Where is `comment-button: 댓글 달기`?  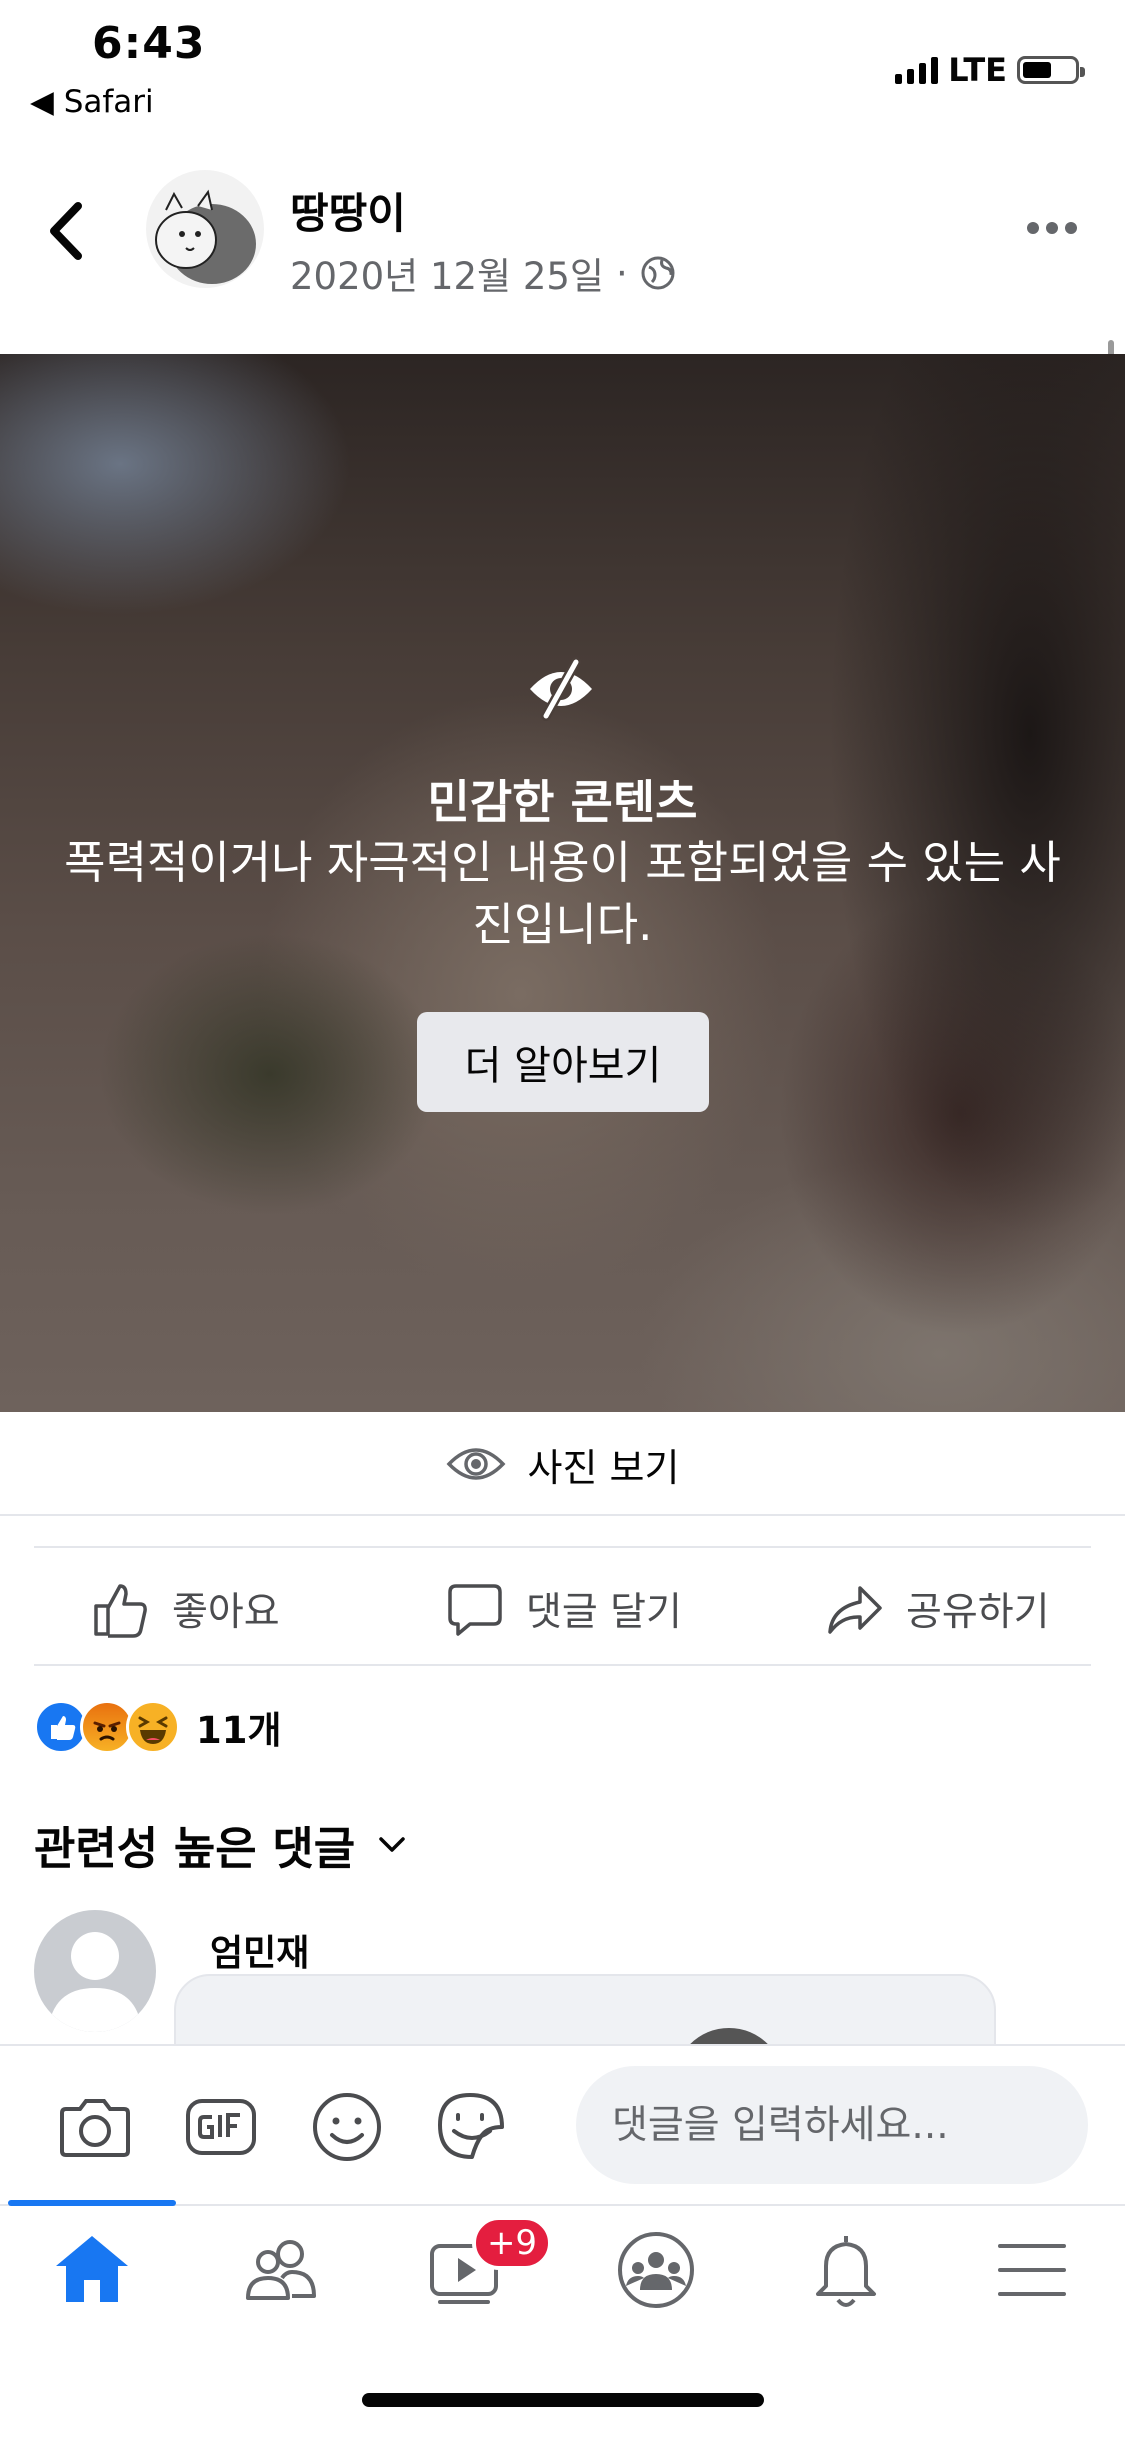 comment-button: 댓글 달기 is located at coordinates (564, 1609).